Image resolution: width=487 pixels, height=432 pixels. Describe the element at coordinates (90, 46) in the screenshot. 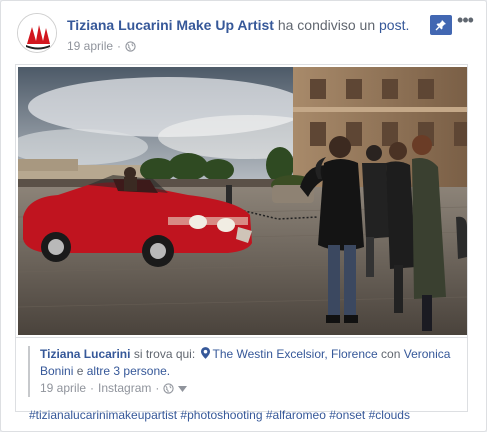

I see `post-date: 19 aprile` at that location.